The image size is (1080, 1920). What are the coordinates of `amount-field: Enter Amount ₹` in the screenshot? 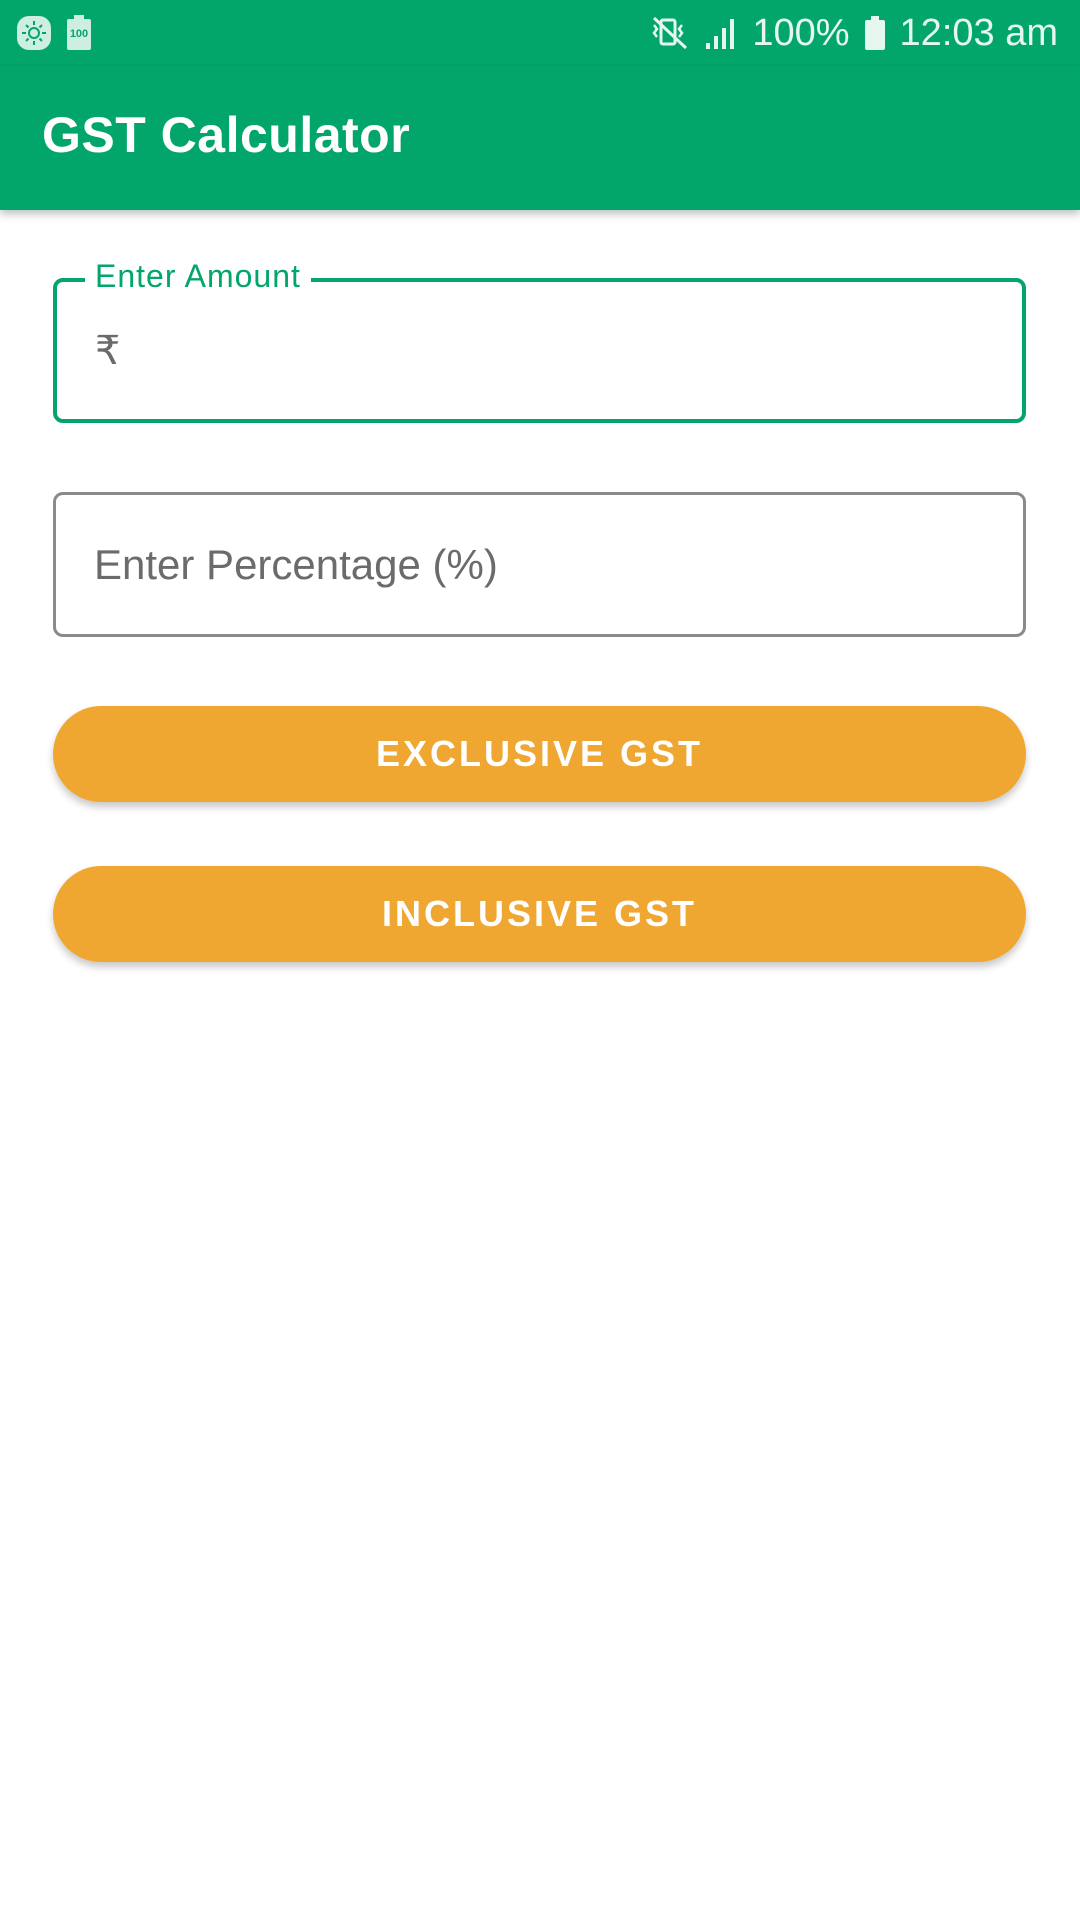 It's located at (539, 340).